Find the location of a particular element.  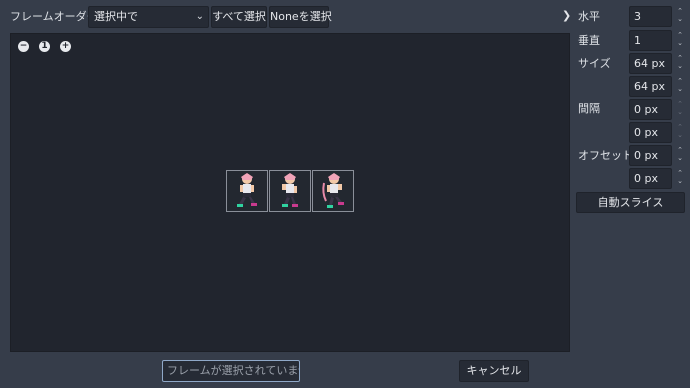

frame-order-select: 選択中で ⌄ is located at coordinates (148, 17).